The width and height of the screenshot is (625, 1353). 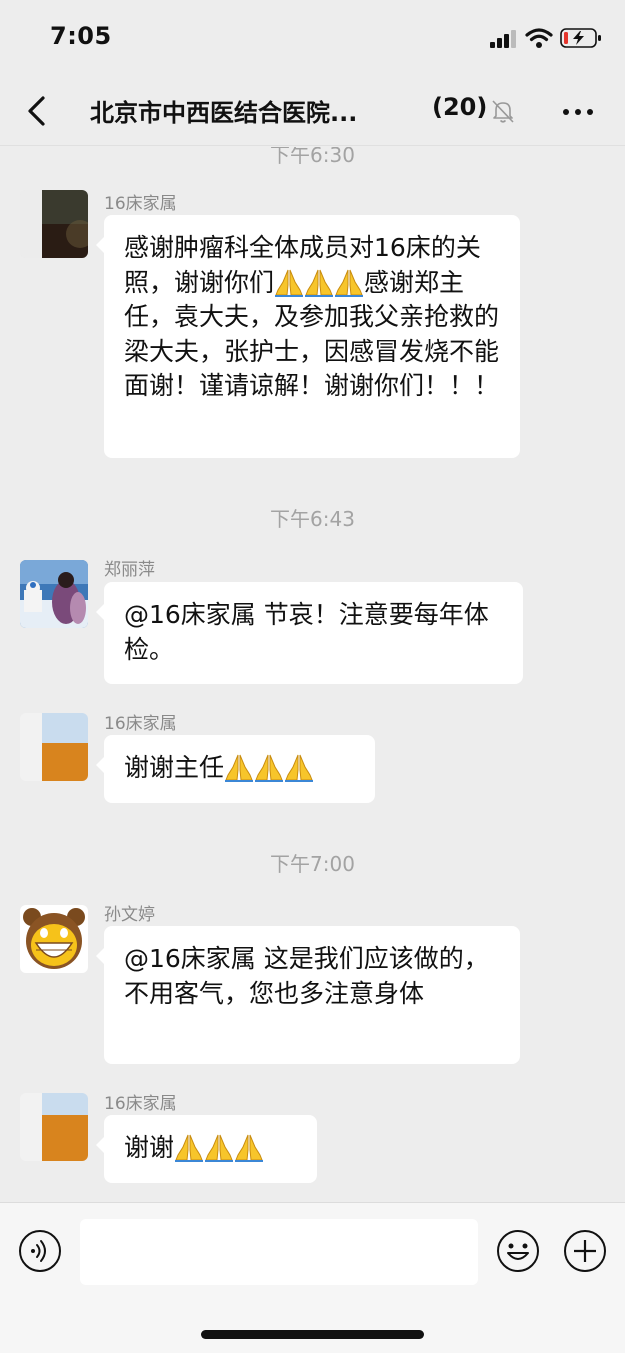 I want to click on battery-charging-icon, so click(x=580, y=38).